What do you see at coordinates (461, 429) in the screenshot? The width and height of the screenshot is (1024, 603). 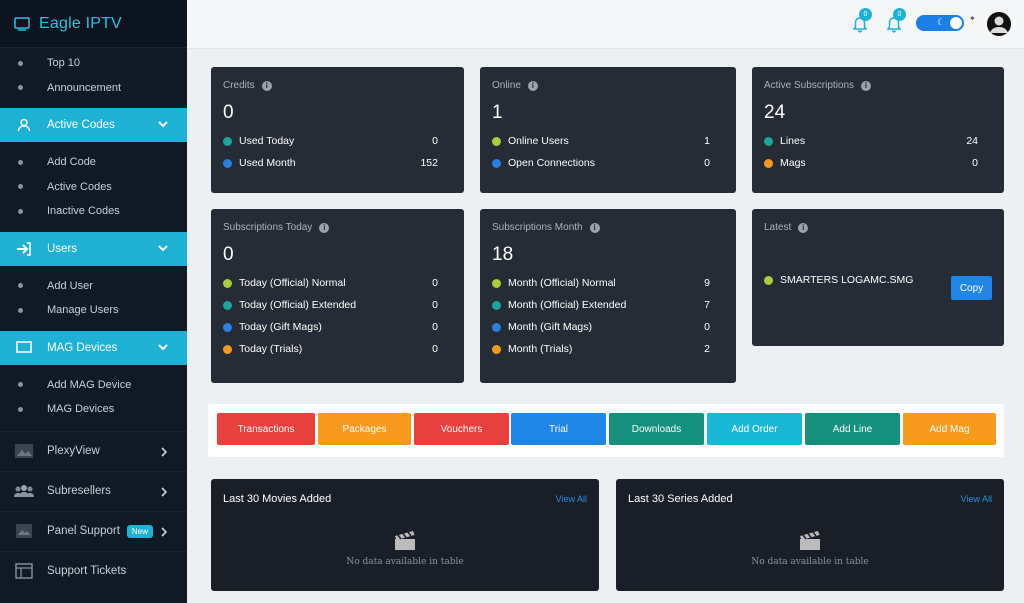 I see `vouchers-button: Vouchers` at bounding box center [461, 429].